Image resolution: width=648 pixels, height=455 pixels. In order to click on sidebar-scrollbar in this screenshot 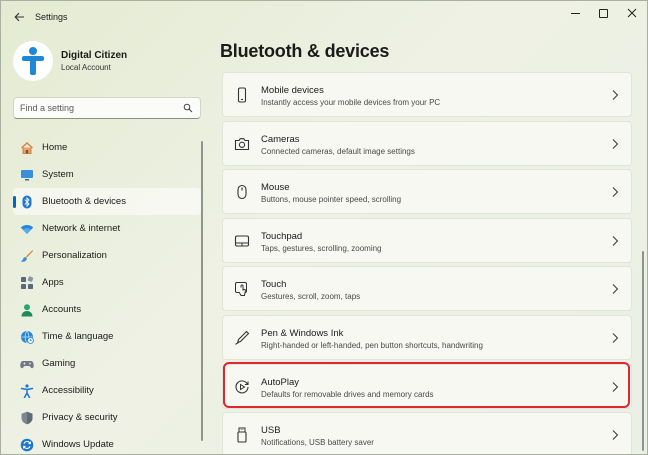, I will do `click(202, 291)`.